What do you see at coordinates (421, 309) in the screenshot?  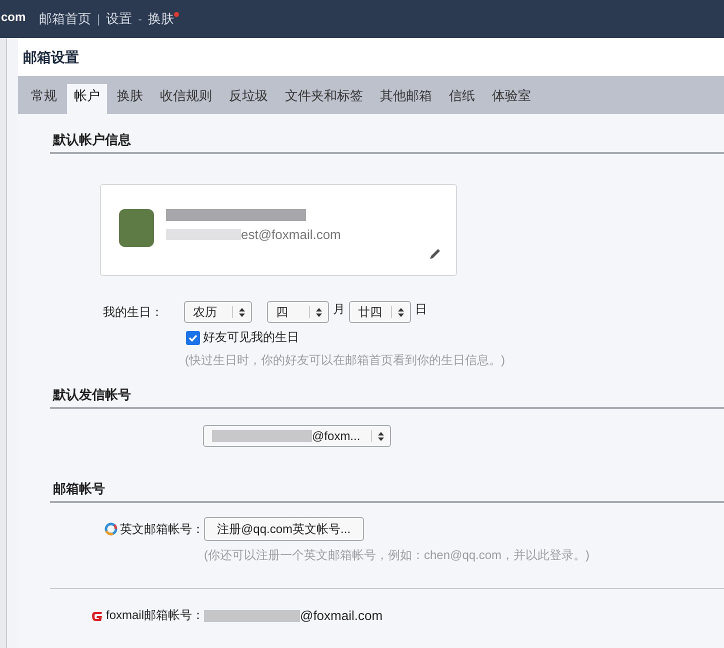 I see `unit-label: 日` at bounding box center [421, 309].